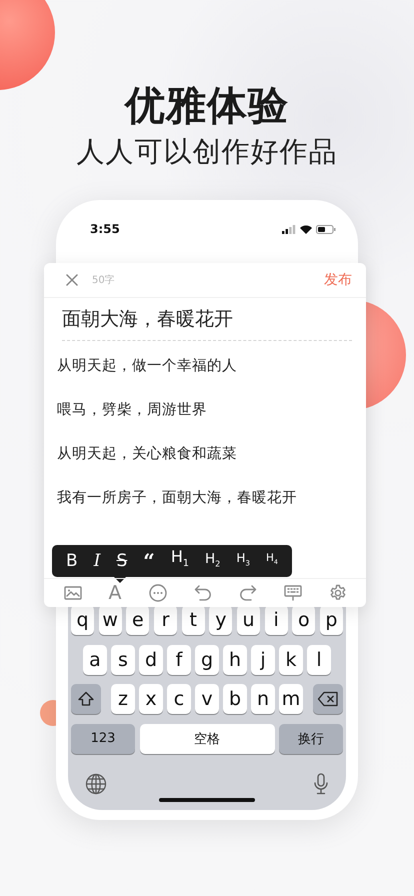  What do you see at coordinates (147, 454) in the screenshot?
I see `paragraph-text: 从明天起，关心粮食和蔬菜` at bounding box center [147, 454].